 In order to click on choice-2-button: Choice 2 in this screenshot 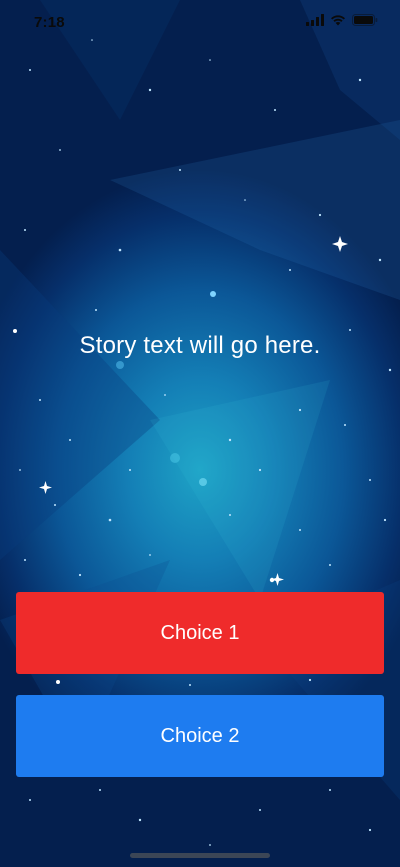, I will do `click(200, 736)`.